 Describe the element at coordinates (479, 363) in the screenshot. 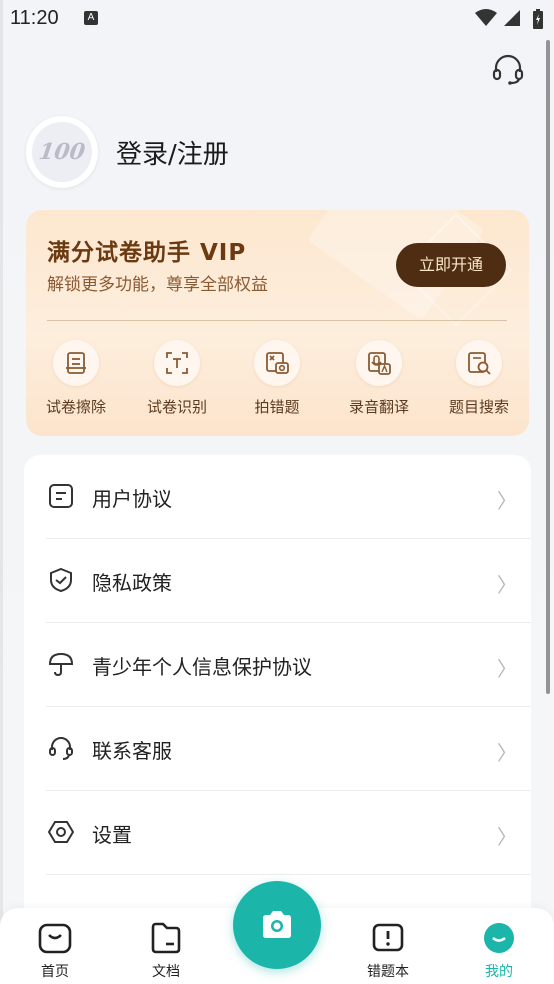

I see `question-search-icon` at that location.